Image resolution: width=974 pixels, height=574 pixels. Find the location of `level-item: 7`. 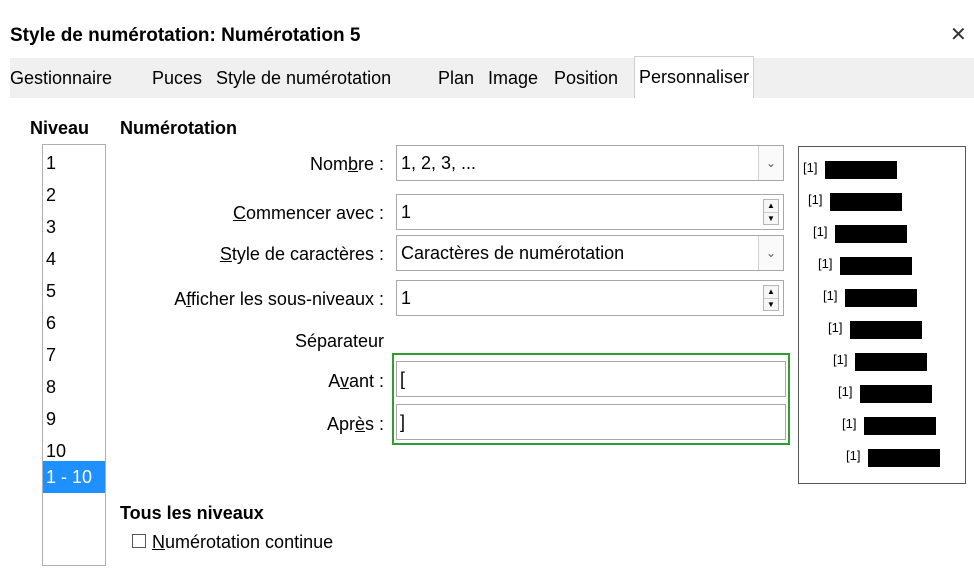

level-item: 7 is located at coordinates (74, 355).